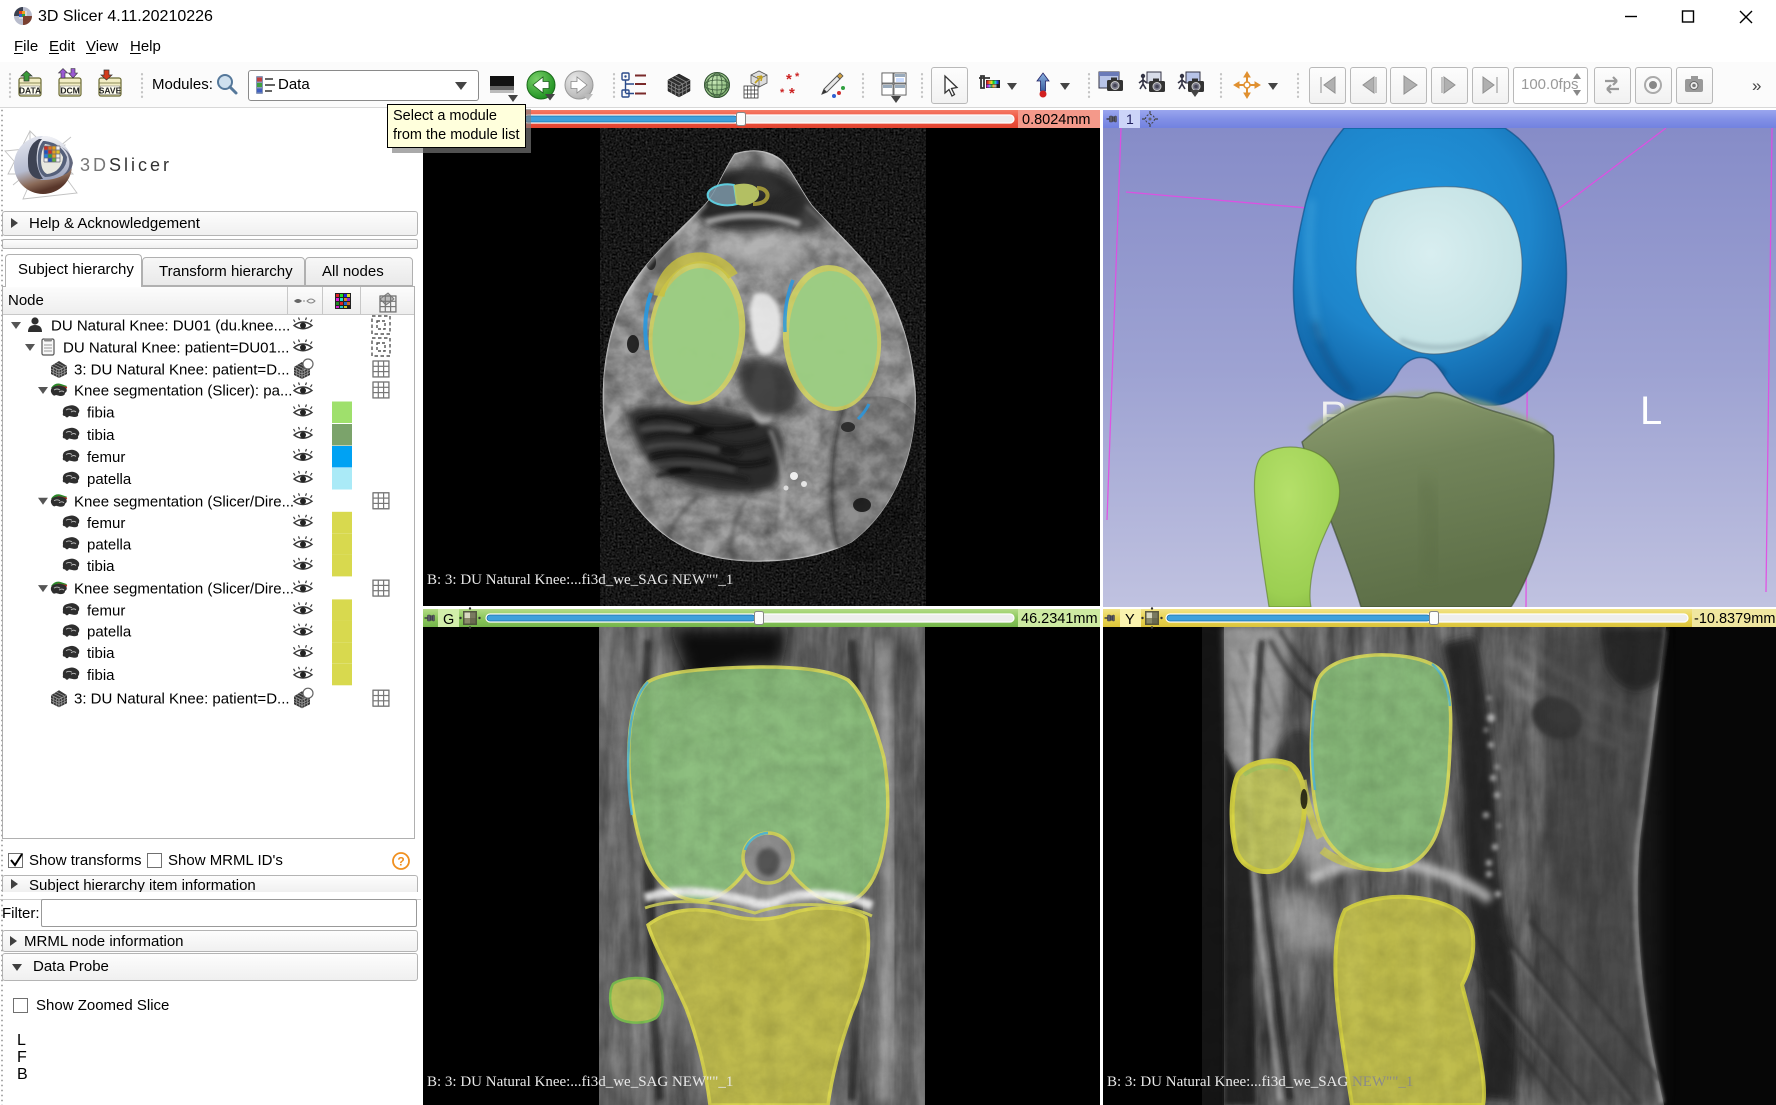 This screenshot has height=1105, width=1776. What do you see at coordinates (69, 91) in the screenshot?
I see `svg-text: DCM` at bounding box center [69, 91].